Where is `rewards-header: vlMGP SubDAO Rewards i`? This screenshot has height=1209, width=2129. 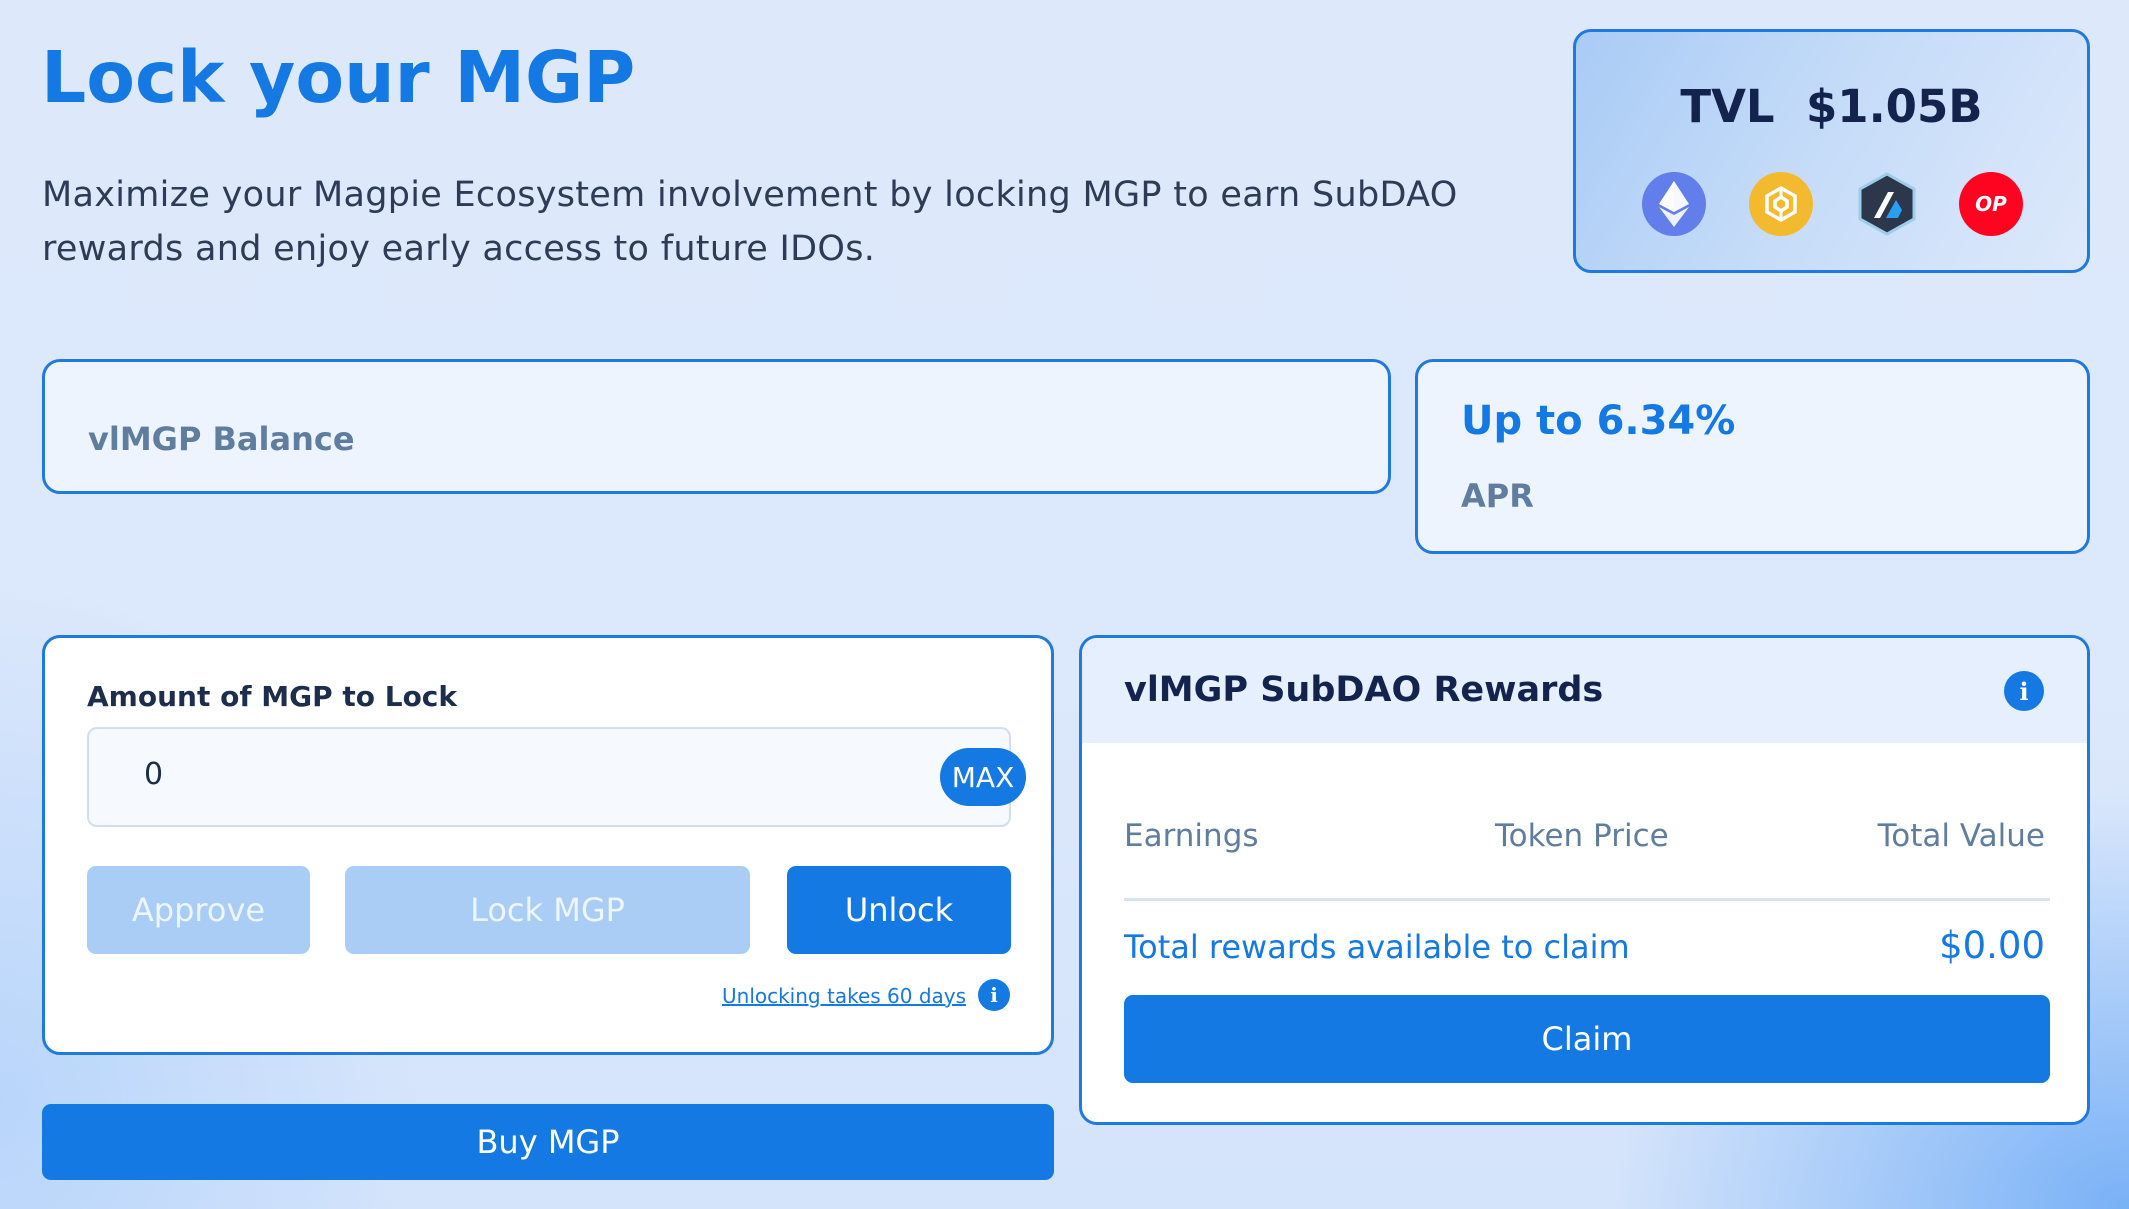
rewards-header: vlMGP SubDAO Rewards i is located at coordinates (1584, 690).